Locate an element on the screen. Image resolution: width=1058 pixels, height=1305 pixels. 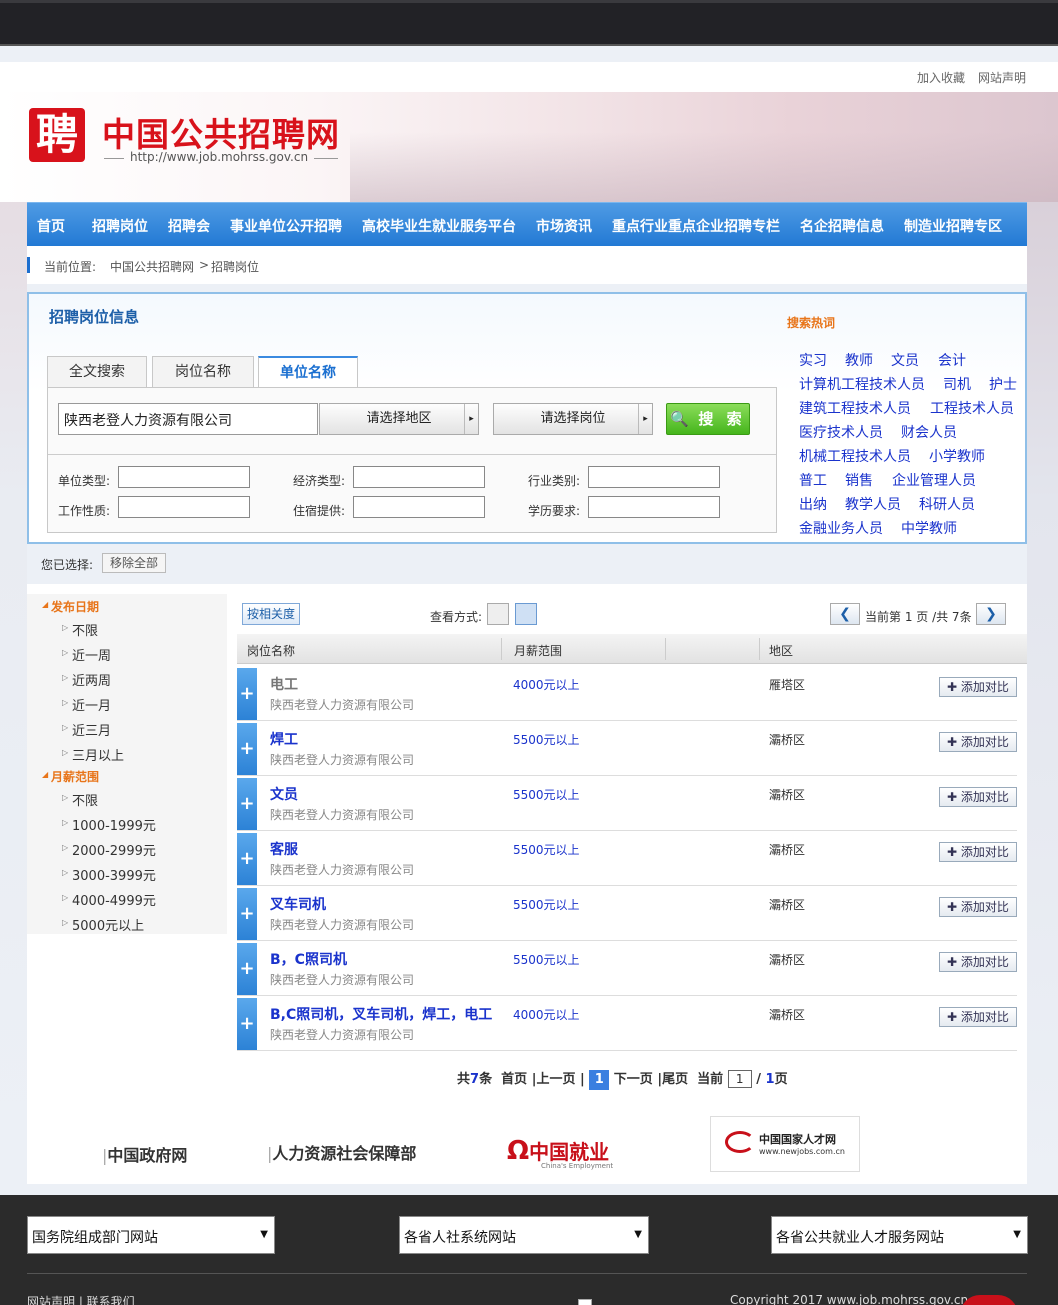
hot-word: 普工 is located at coordinates (813, 480).